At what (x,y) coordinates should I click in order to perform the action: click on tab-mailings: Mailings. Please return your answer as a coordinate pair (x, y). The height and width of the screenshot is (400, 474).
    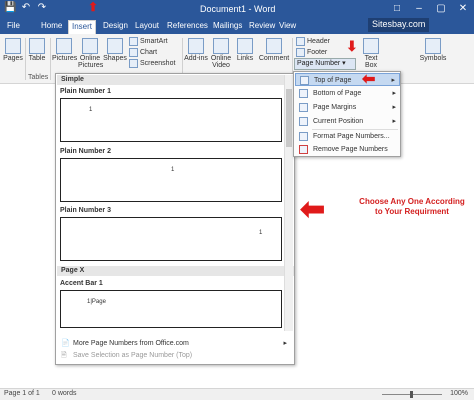
    Looking at the image, I should click on (227, 27).